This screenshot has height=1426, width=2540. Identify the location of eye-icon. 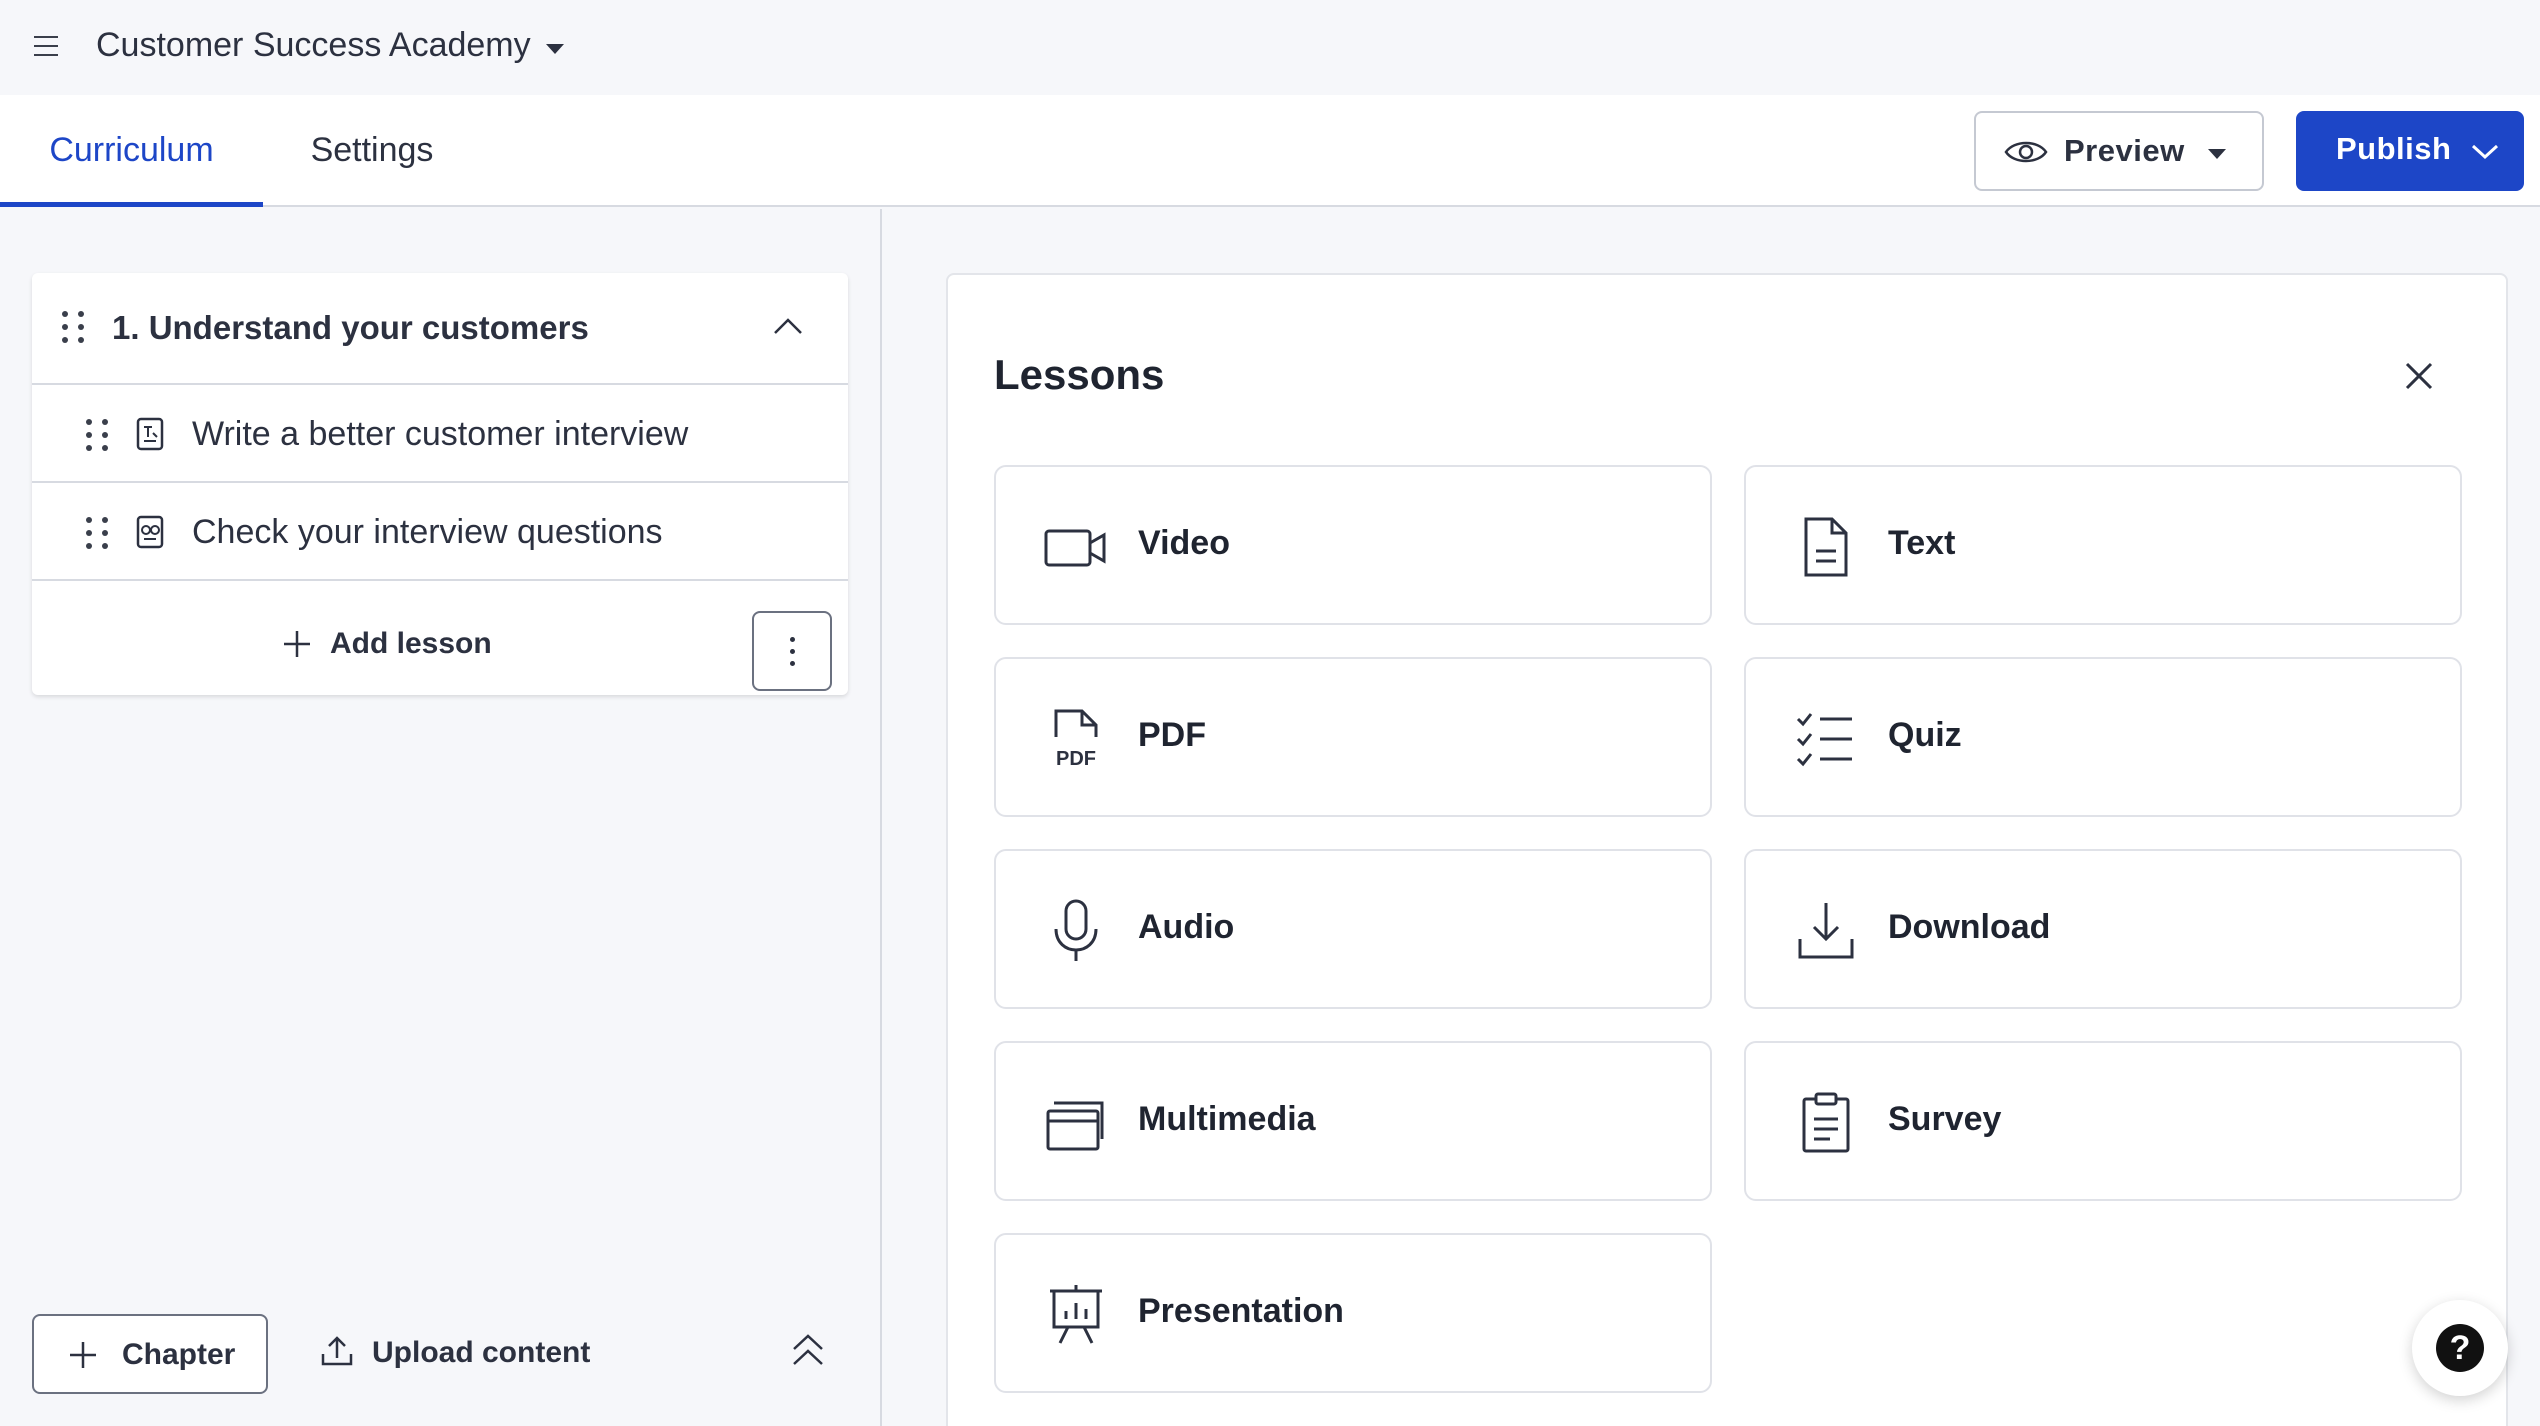
(2026, 152).